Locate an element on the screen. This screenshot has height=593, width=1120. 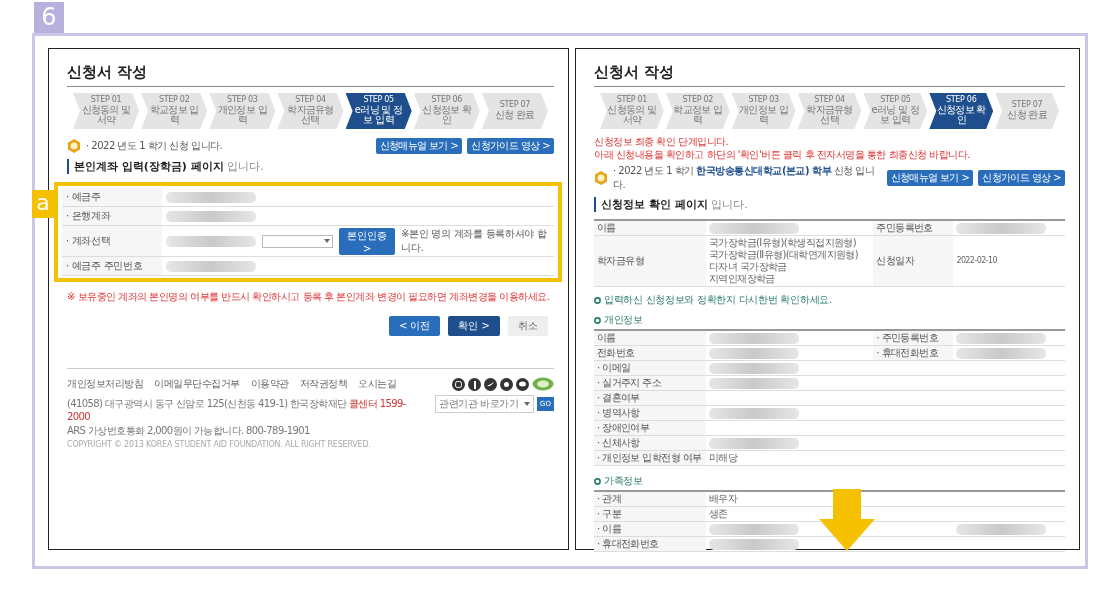
row-label: 전화번호 is located at coordinates (650, 353).